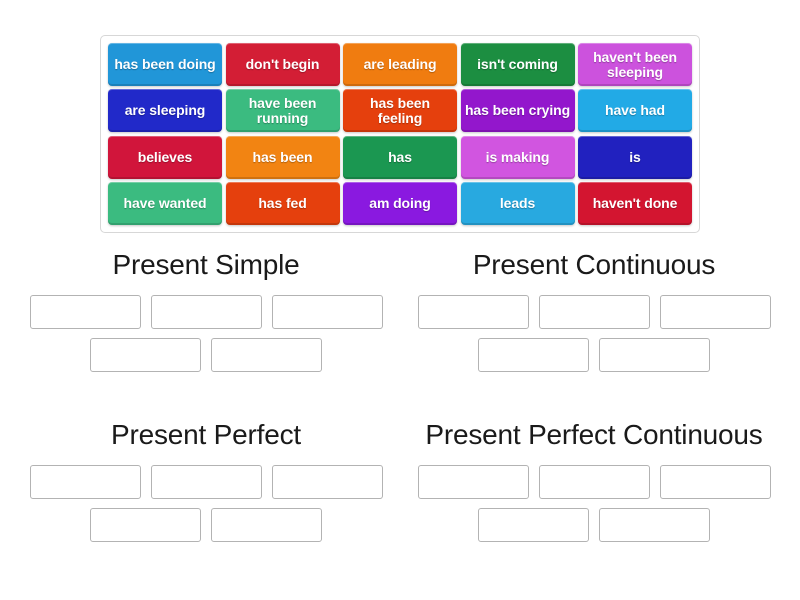 The height and width of the screenshot is (600, 800). Describe the element at coordinates (165, 64) in the screenshot. I see `word-tile: has been doing` at that location.